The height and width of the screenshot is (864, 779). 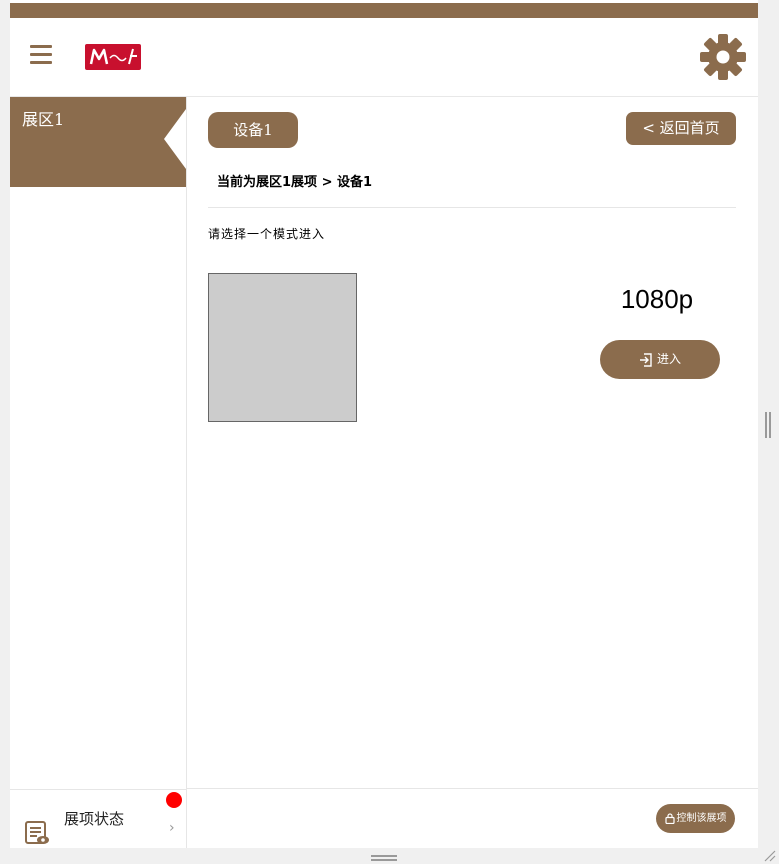 I want to click on back-home-button: < 返回首页, so click(x=681, y=128).